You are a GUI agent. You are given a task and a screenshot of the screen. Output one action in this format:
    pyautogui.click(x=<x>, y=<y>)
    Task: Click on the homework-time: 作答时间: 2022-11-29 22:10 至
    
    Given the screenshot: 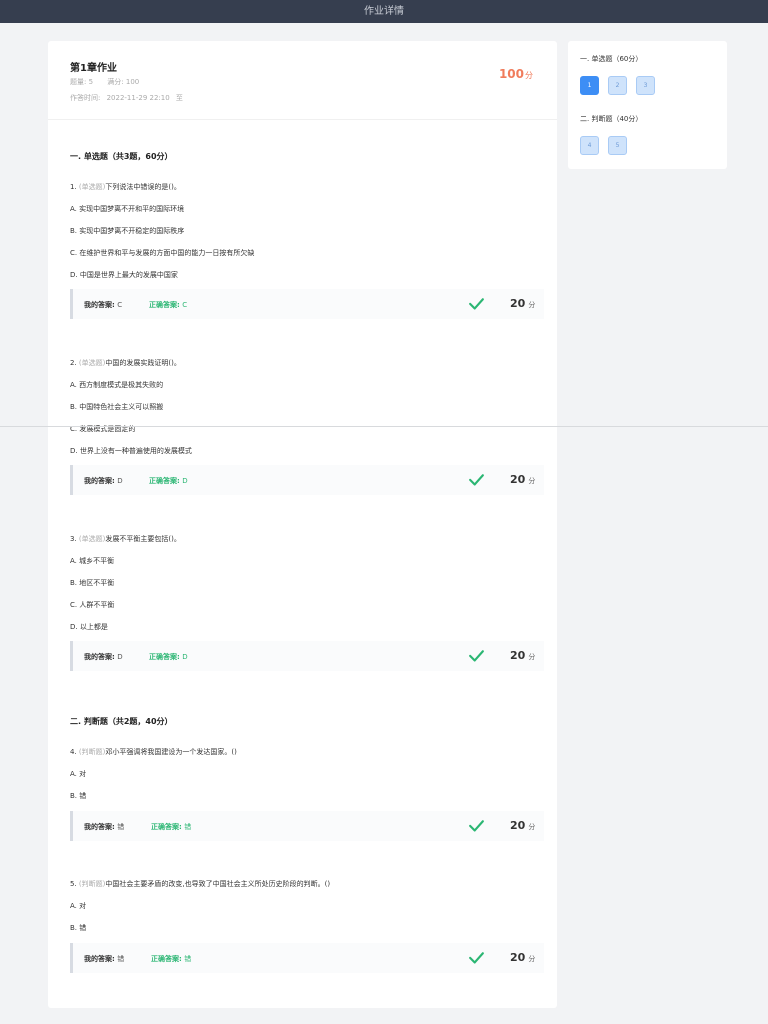 What is the action you would take?
    pyautogui.click(x=128, y=98)
    